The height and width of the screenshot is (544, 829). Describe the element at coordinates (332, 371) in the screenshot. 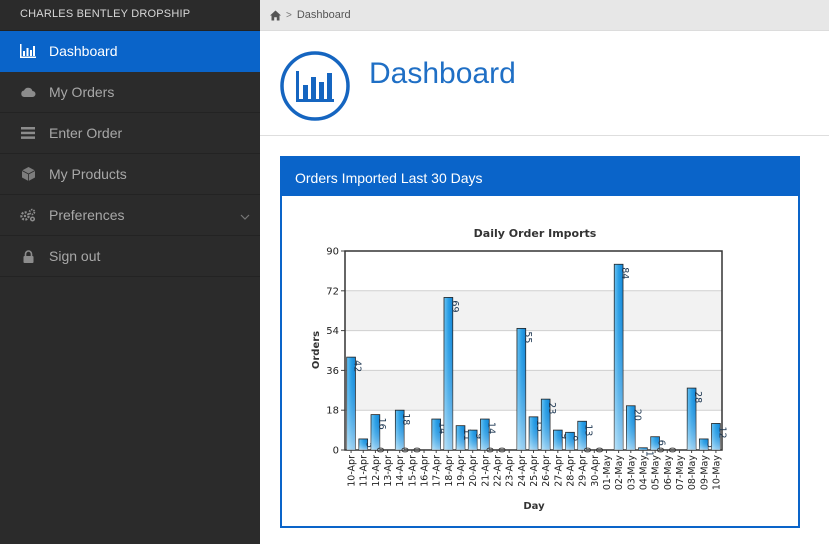

I see `chart-y-tick-label: 36` at that location.